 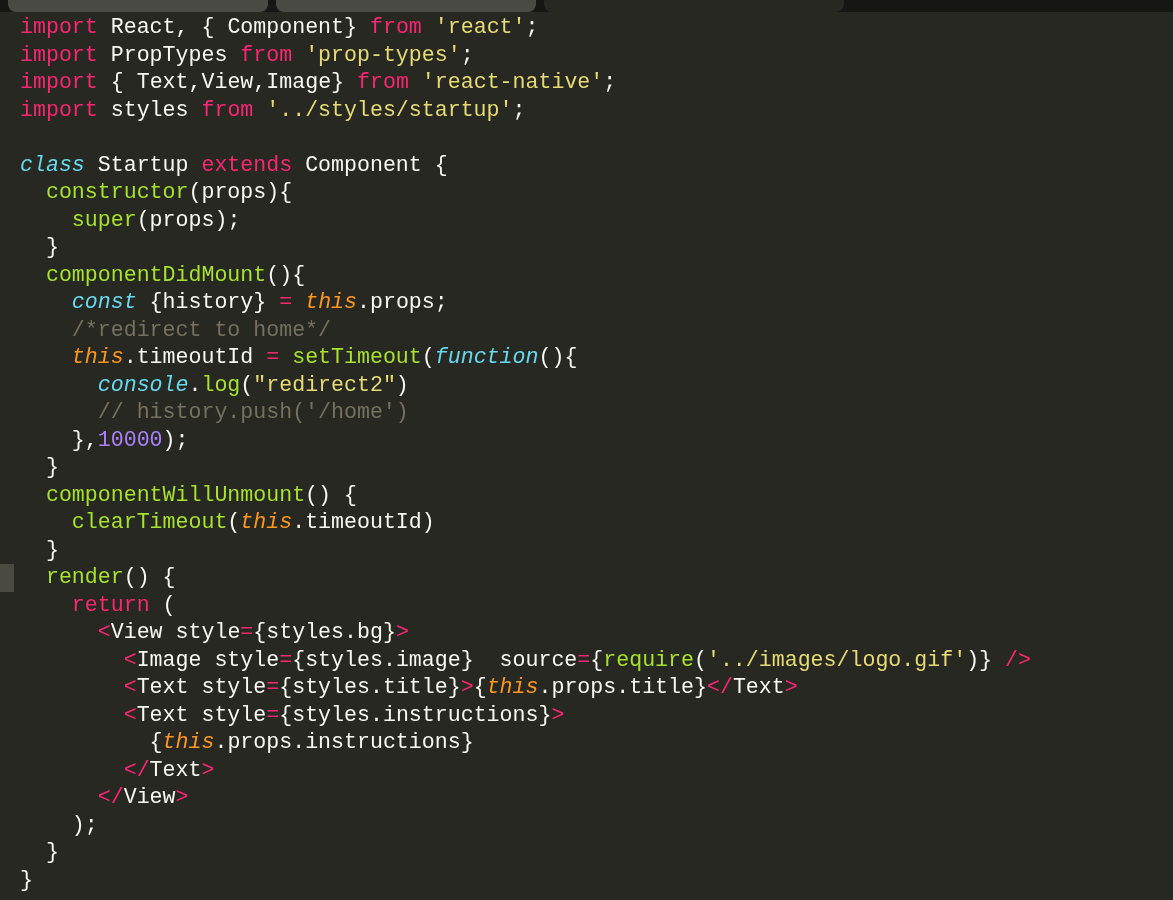 What do you see at coordinates (311, 742) in the screenshot?
I see `code-line: {this.props.instructions}` at bounding box center [311, 742].